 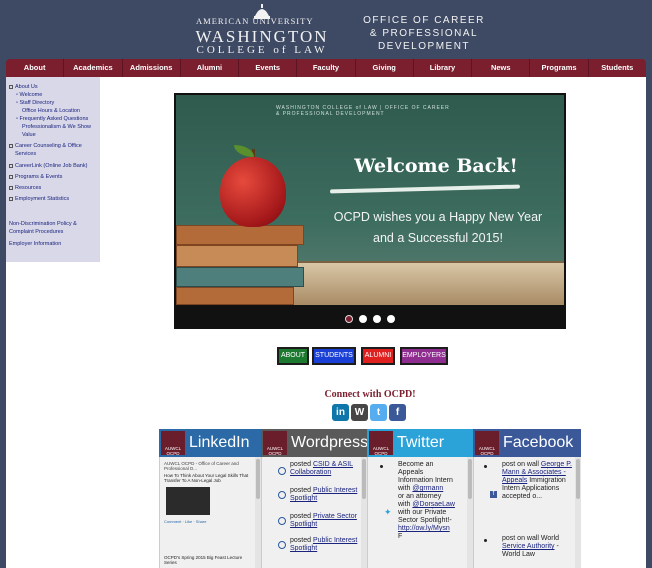 What do you see at coordinates (359, 412) in the screenshot?
I see `wordpress-icon: W` at bounding box center [359, 412].